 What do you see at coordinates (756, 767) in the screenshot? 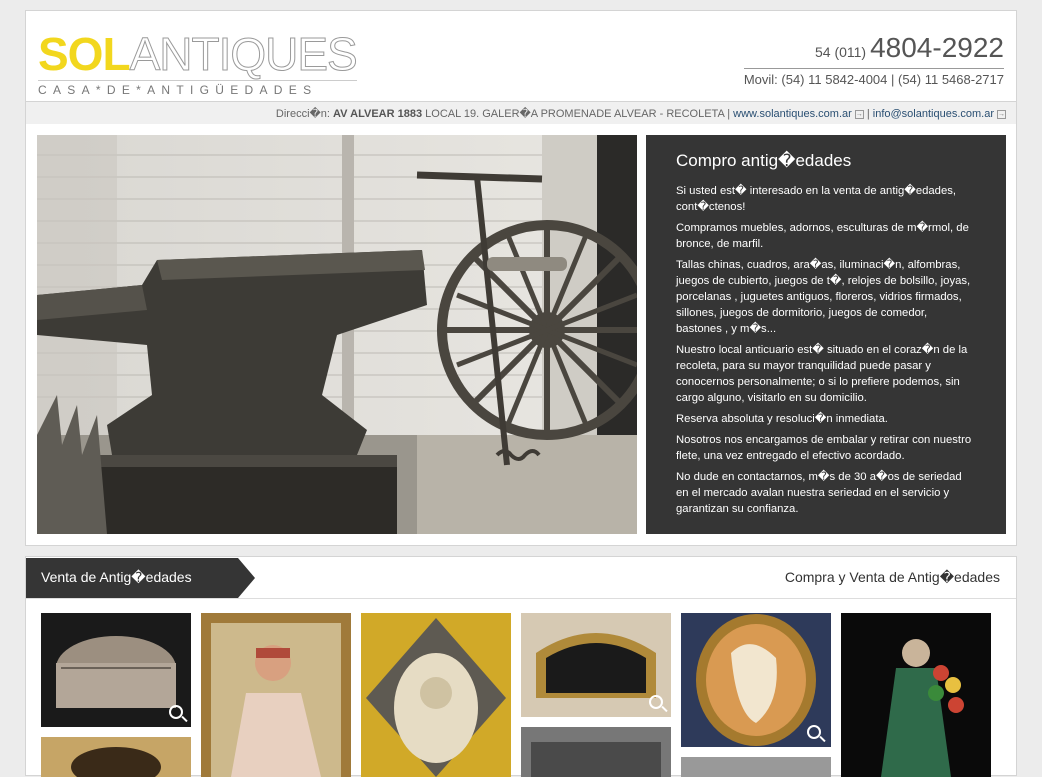
I see `gallery-thumb-extra` at bounding box center [756, 767].